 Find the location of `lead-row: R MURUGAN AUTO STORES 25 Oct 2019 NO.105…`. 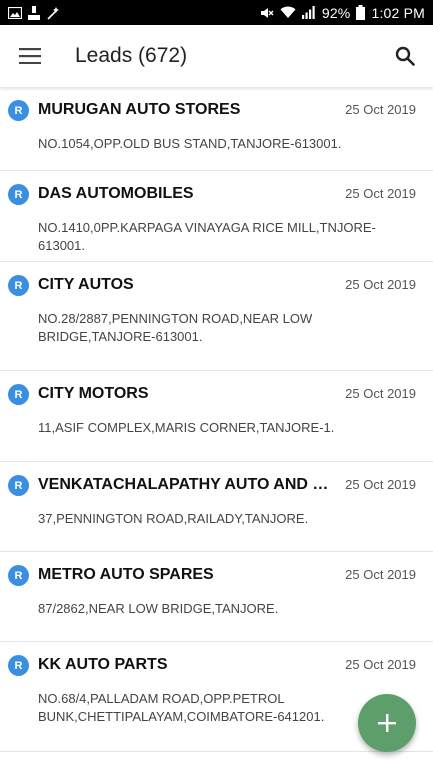

lead-row: R MURUGAN AUTO STORES 25 Oct 2019 NO.105… is located at coordinates (216, 129).